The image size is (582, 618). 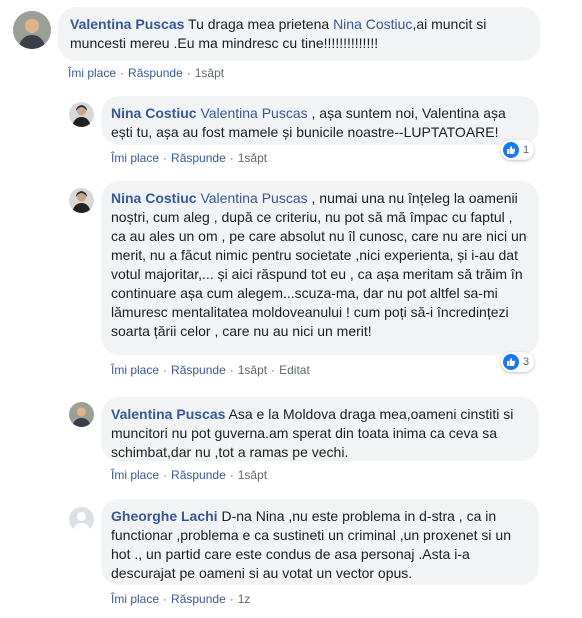 What do you see at coordinates (259, 24) in the screenshot?
I see `comment-text: Tu draga mea prietena` at bounding box center [259, 24].